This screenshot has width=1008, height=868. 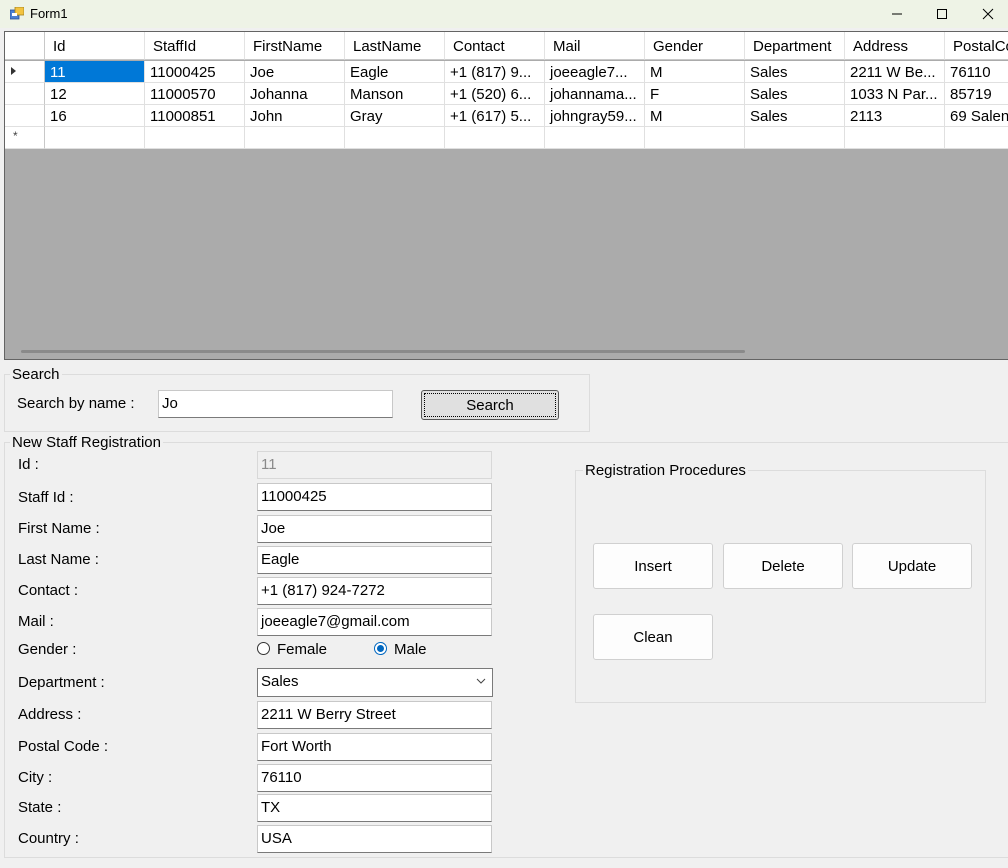 What do you see at coordinates (374, 591) in the screenshot?
I see `contact-field: +1 (817) 924-7272` at bounding box center [374, 591].